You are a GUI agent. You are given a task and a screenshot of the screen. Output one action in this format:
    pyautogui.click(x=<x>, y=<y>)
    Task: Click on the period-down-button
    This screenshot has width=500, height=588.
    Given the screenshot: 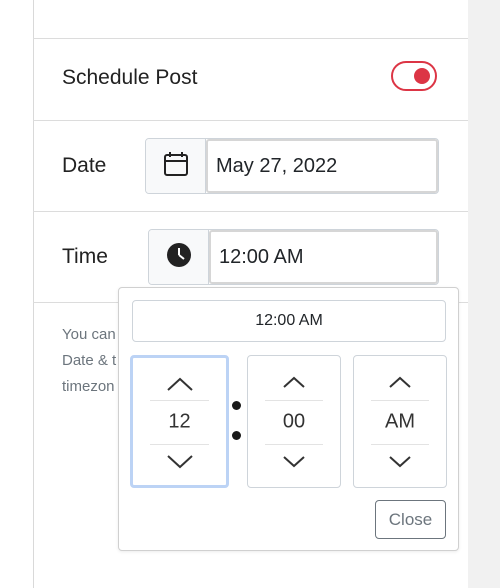 What is the action you would take?
    pyautogui.click(x=400, y=462)
    